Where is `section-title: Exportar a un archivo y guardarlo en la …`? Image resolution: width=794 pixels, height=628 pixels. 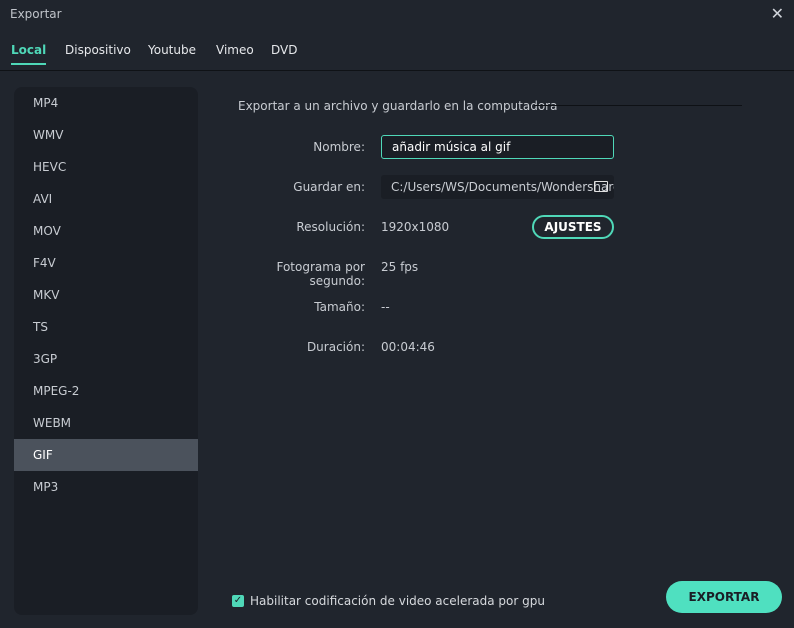 section-title: Exportar a un archivo y guardarlo en la … is located at coordinates (398, 106).